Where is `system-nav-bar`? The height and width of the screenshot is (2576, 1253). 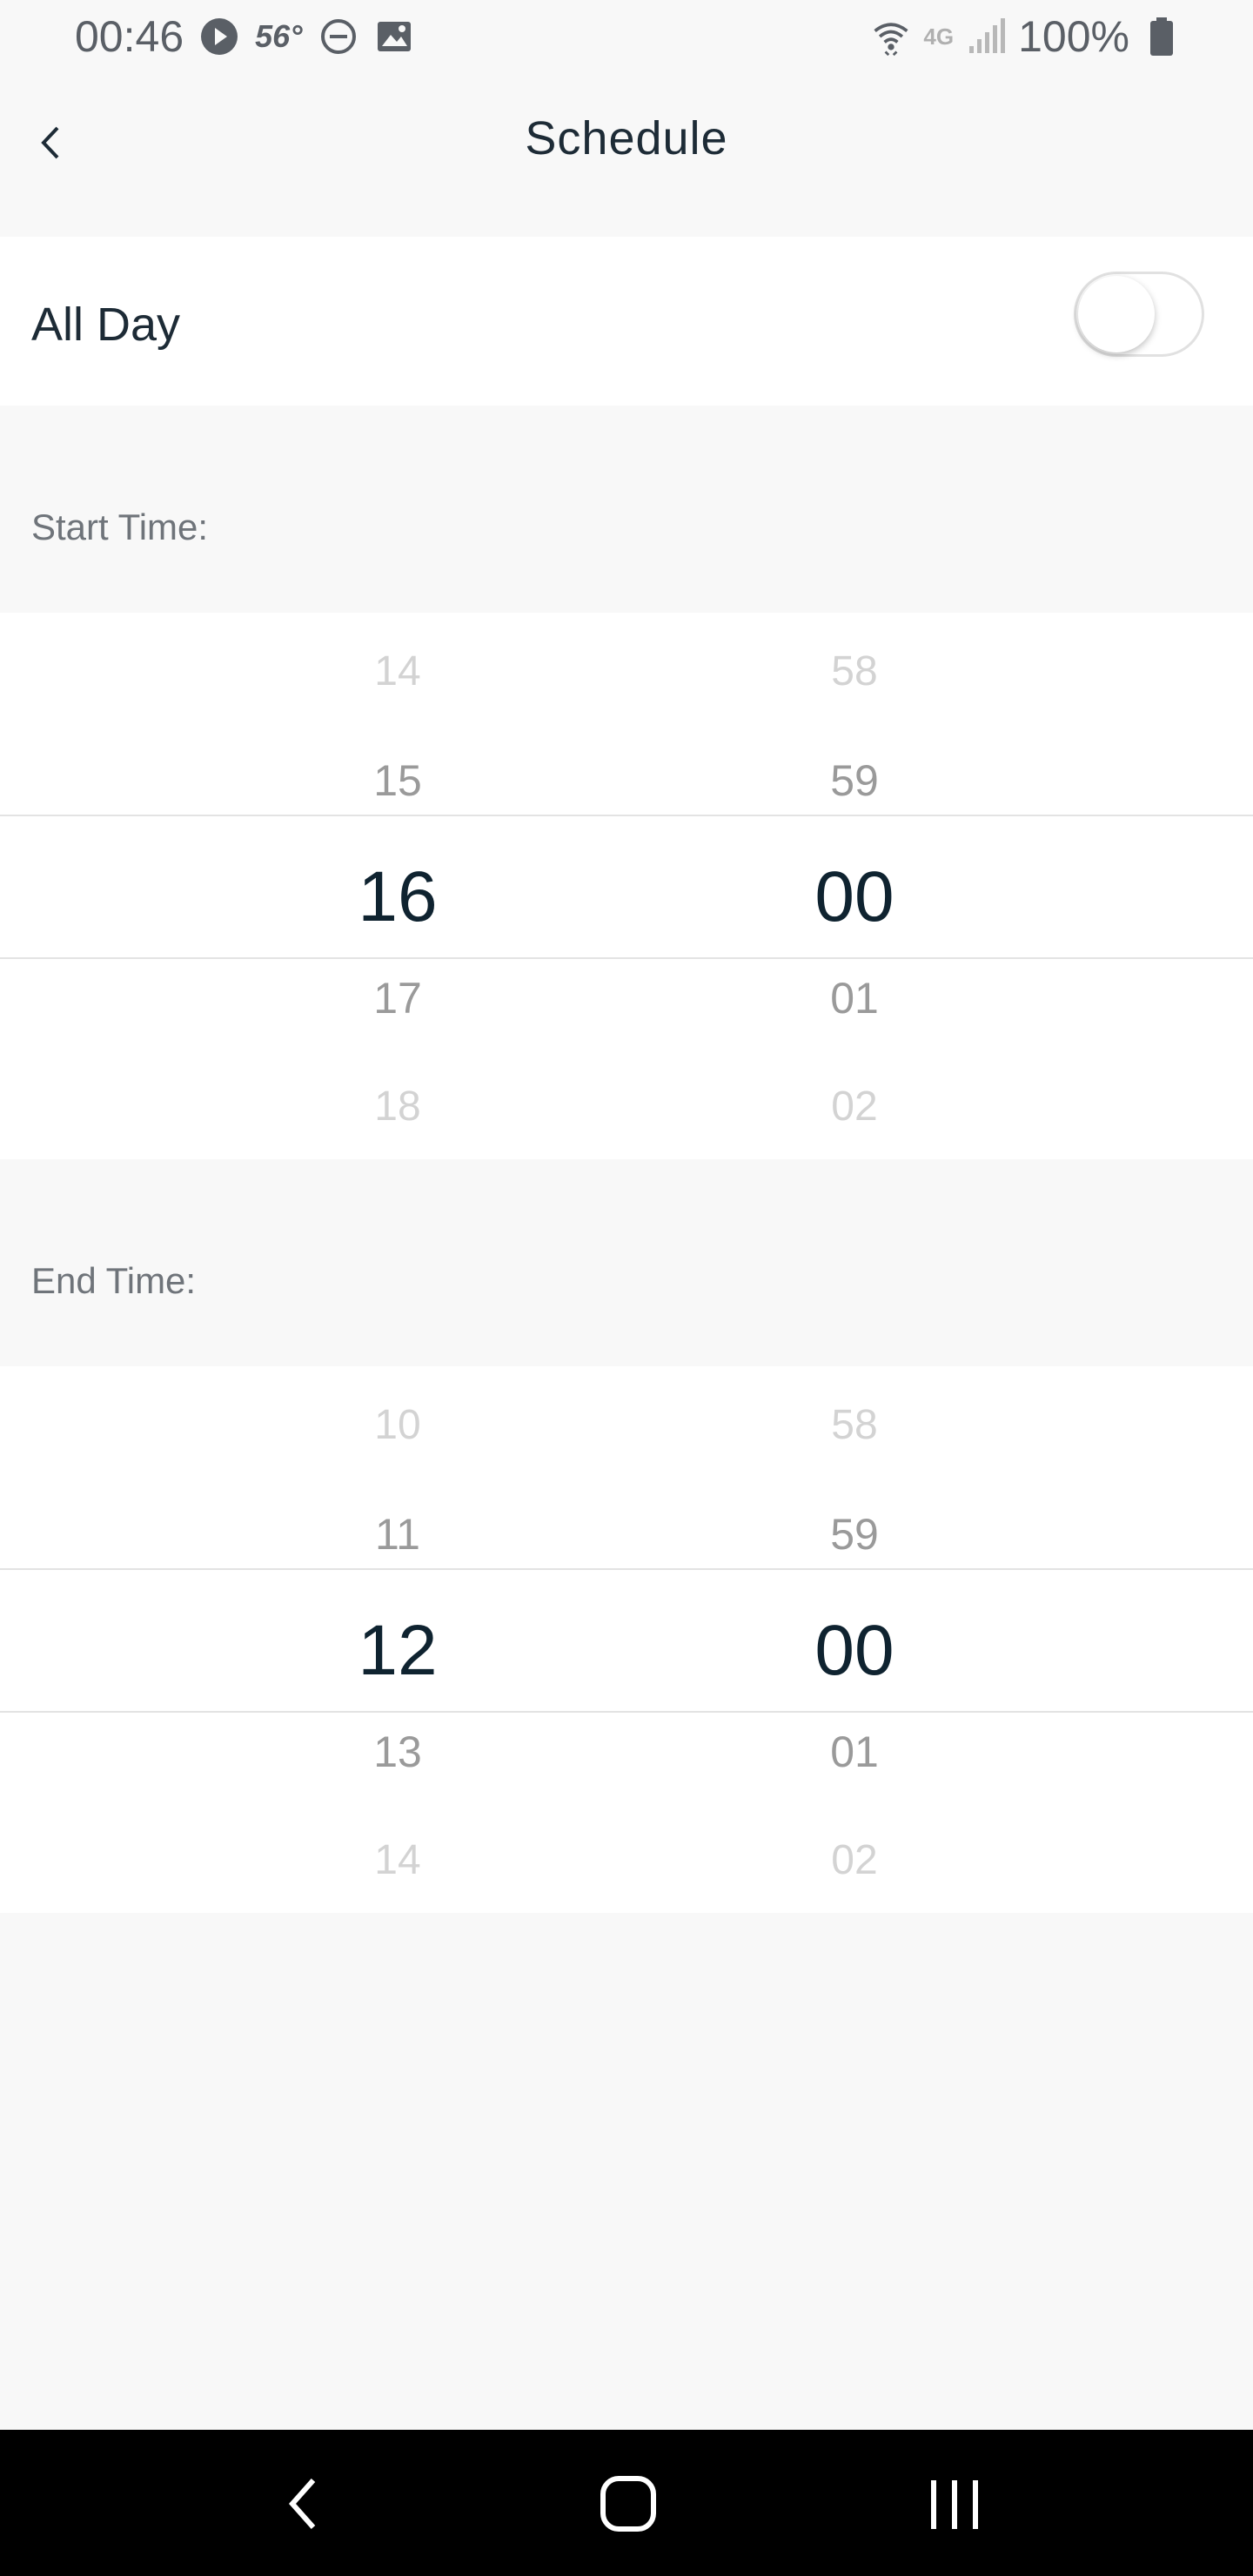 system-nav-bar is located at coordinates (626, 2503).